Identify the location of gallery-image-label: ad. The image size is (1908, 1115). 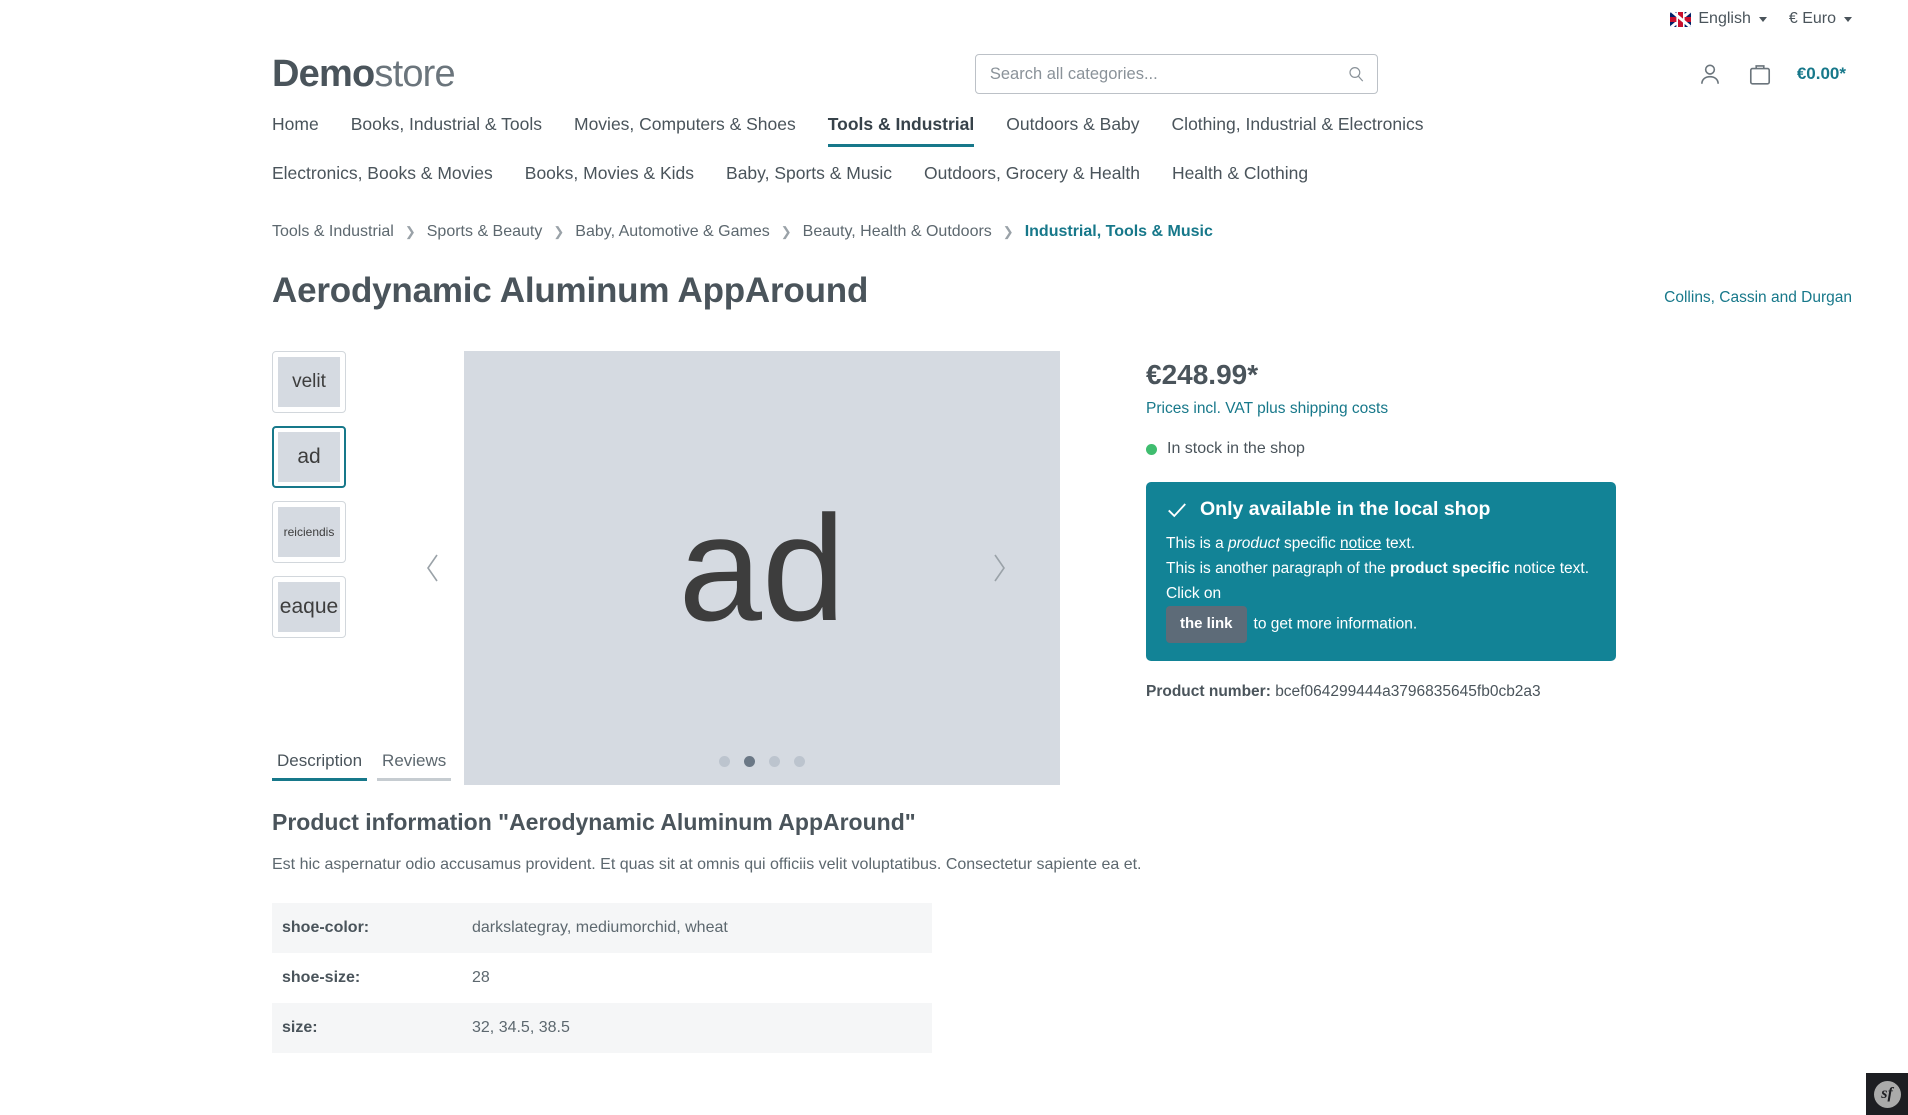
(762, 568).